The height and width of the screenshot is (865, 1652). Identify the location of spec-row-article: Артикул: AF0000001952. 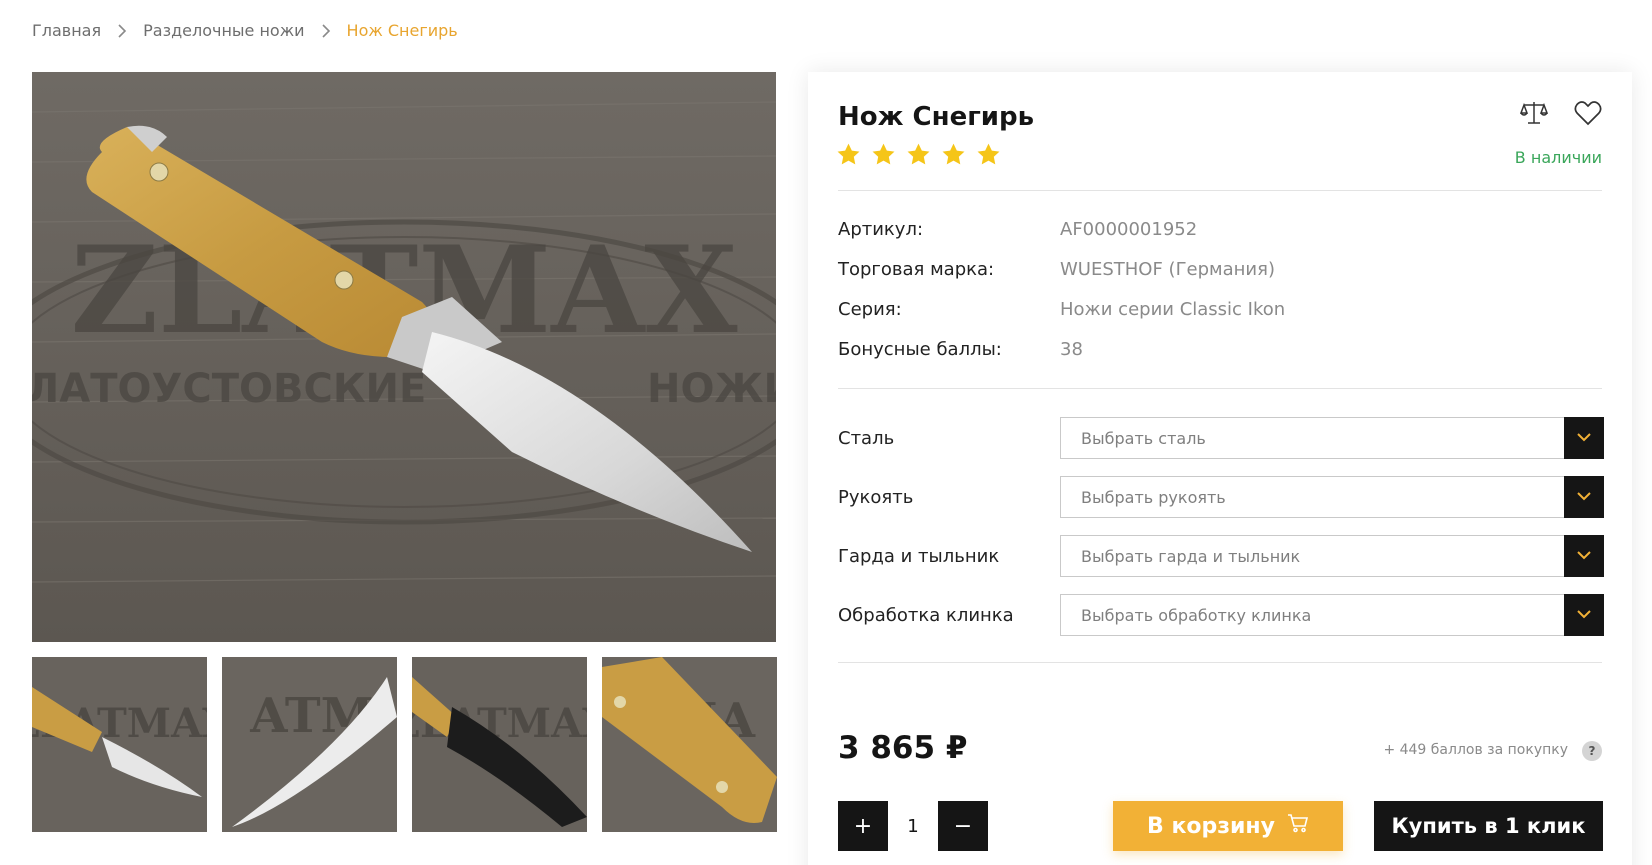
(1017, 229).